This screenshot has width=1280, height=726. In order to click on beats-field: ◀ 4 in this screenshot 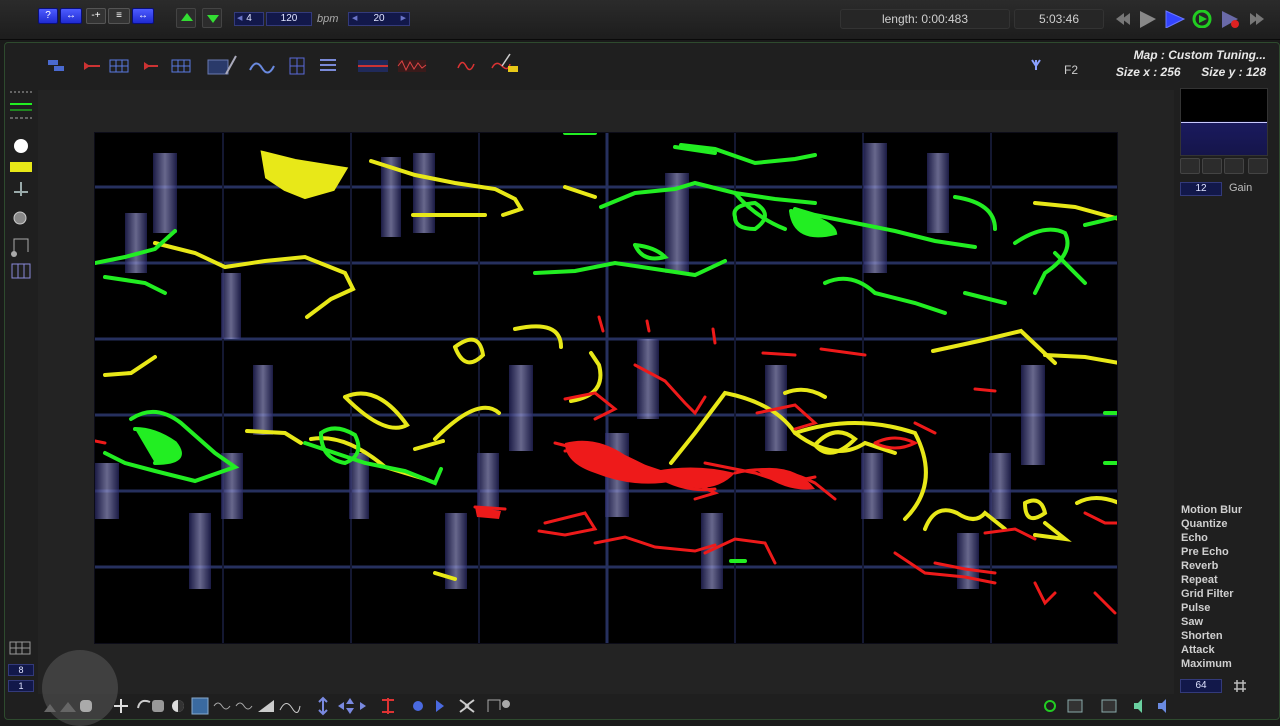, I will do `click(249, 19)`.